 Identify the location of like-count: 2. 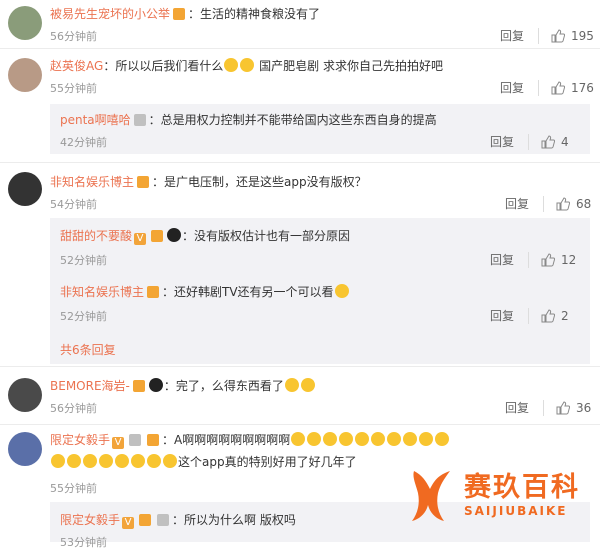
(565, 315).